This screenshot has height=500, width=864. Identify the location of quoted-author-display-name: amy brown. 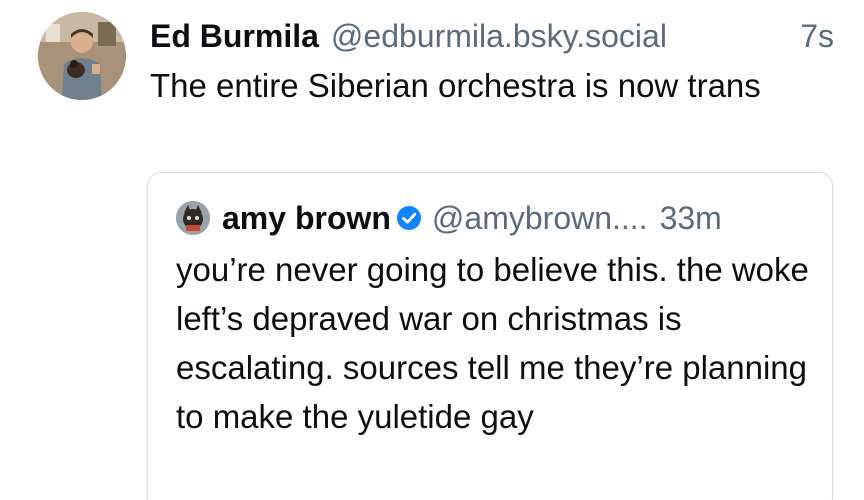
(306, 218).